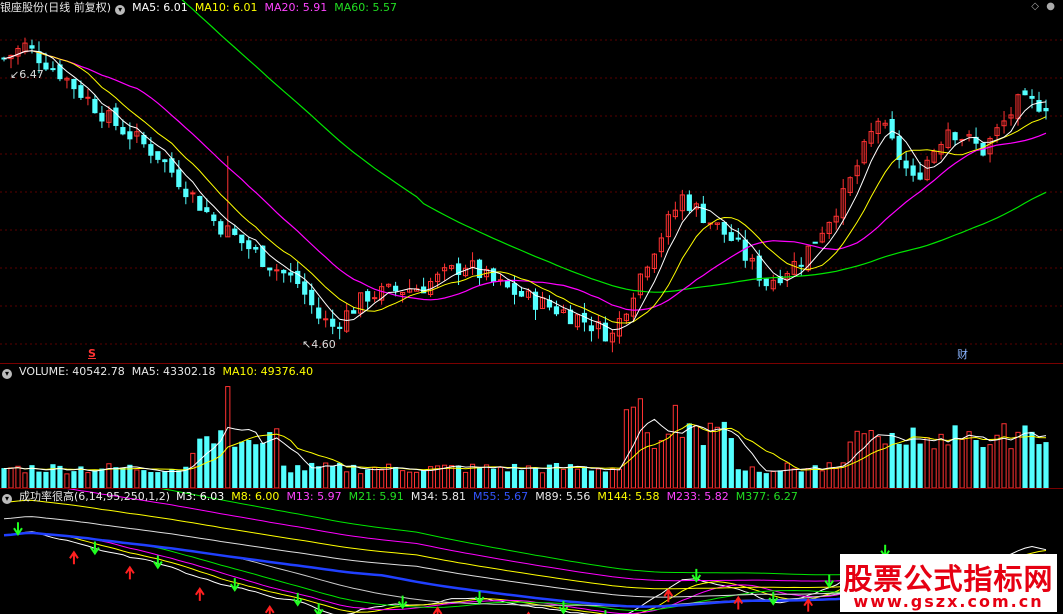 The width and height of the screenshot is (1063, 614). Describe the element at coordinates (120, 10) in the screenshot. I see `settings-toggle-icon: ▾` at that location.